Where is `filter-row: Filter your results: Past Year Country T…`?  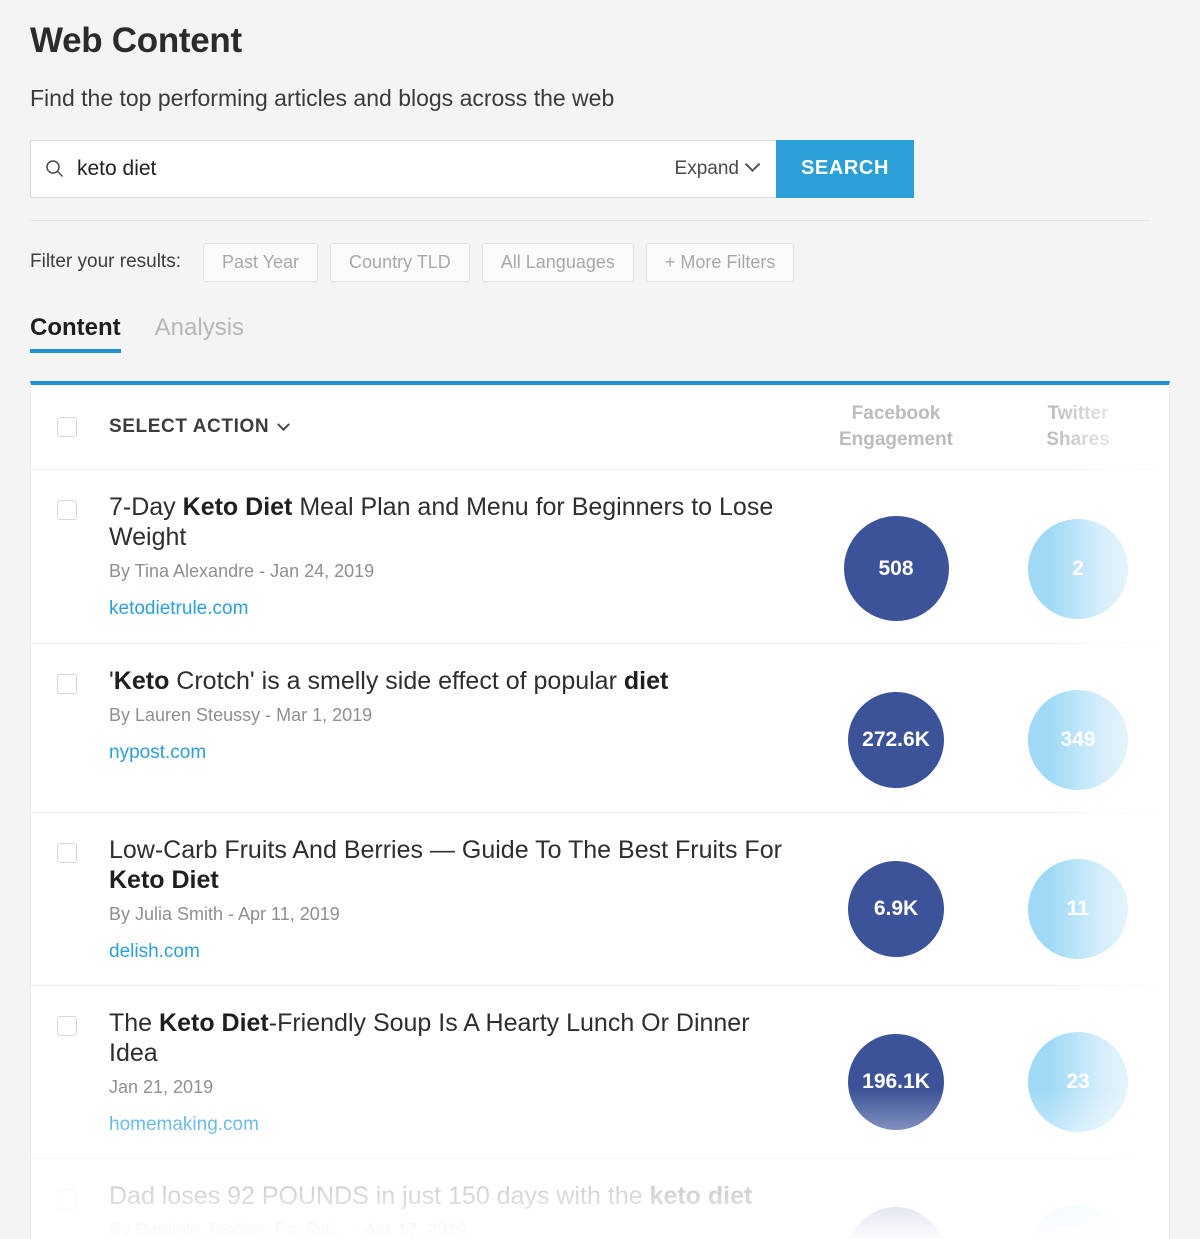 filter-row: Filter your results: Past Year Country T… is located at coordinates (615, 262).